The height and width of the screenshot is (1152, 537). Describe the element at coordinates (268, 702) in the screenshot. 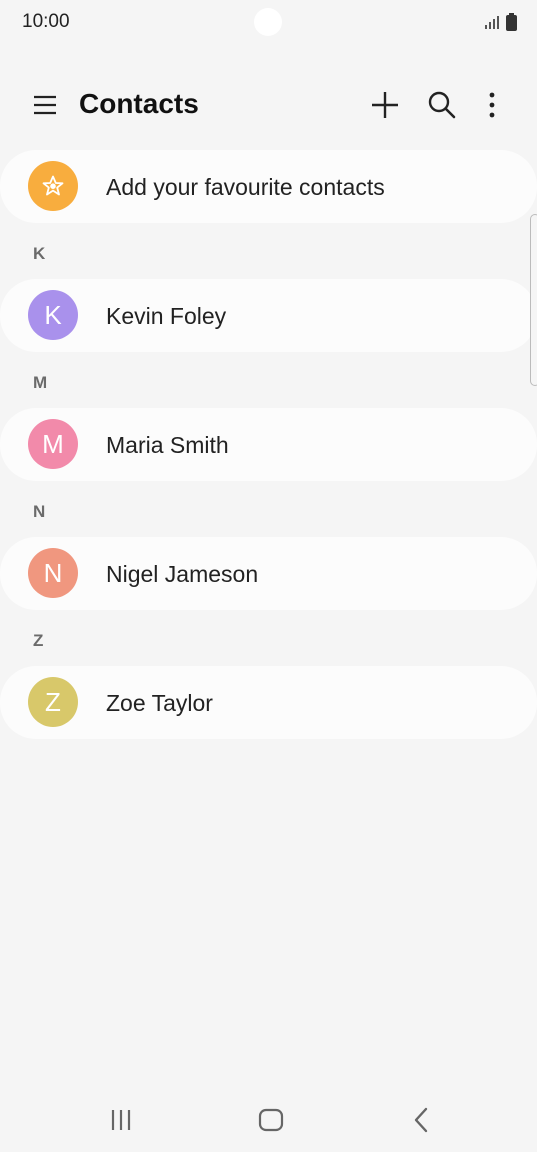

I see `contact-row: Z Zoe Taylor` at that location.